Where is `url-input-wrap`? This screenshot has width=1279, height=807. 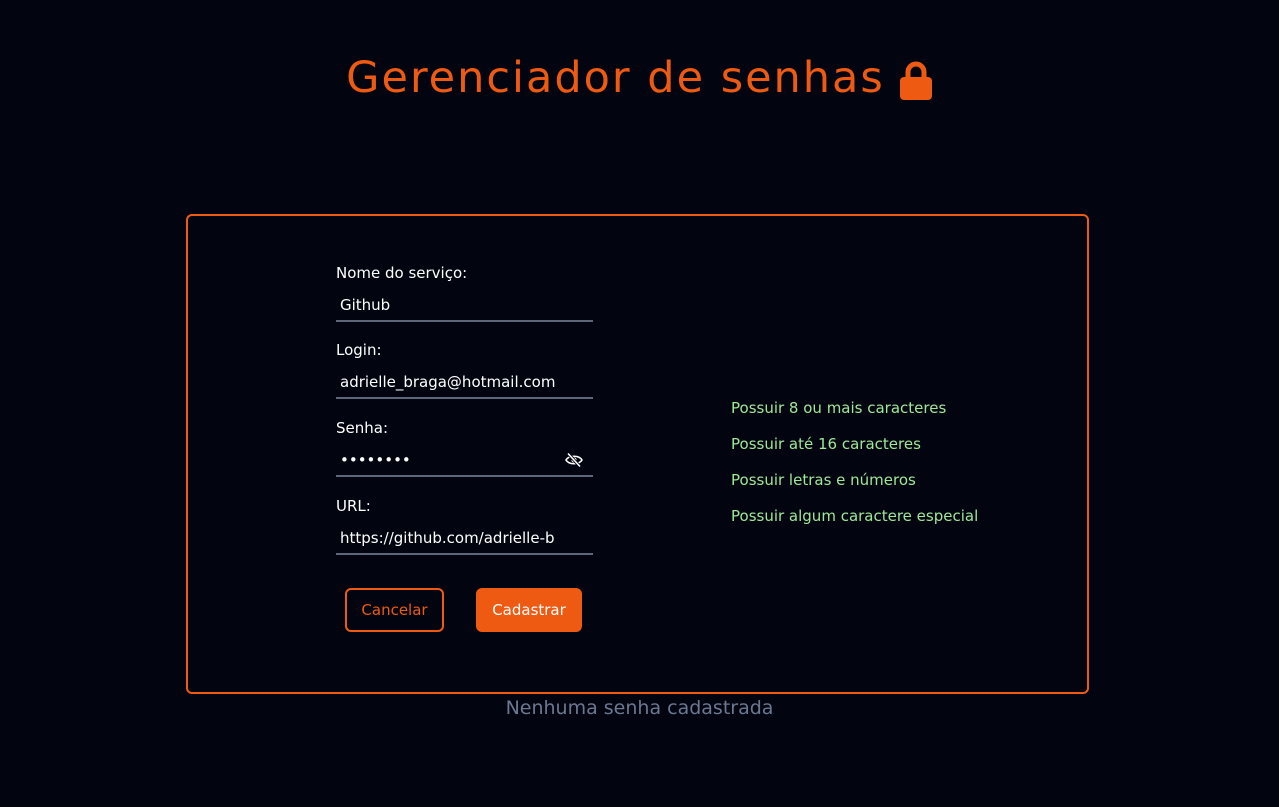 url-input-wrap is located at coordinates (464, 539).